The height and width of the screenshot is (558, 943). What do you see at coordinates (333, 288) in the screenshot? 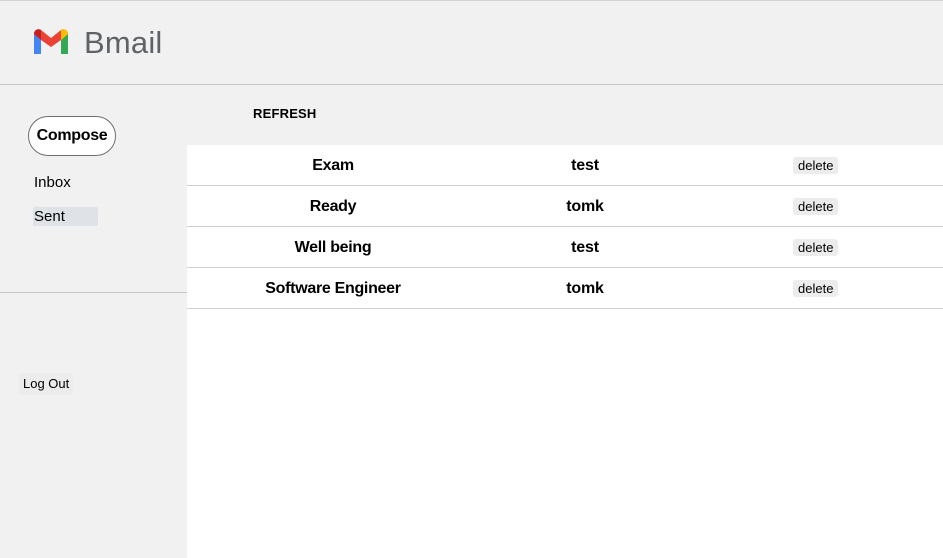
I see `mail-subject: Software Engineer` at bounding box center [333, 288].